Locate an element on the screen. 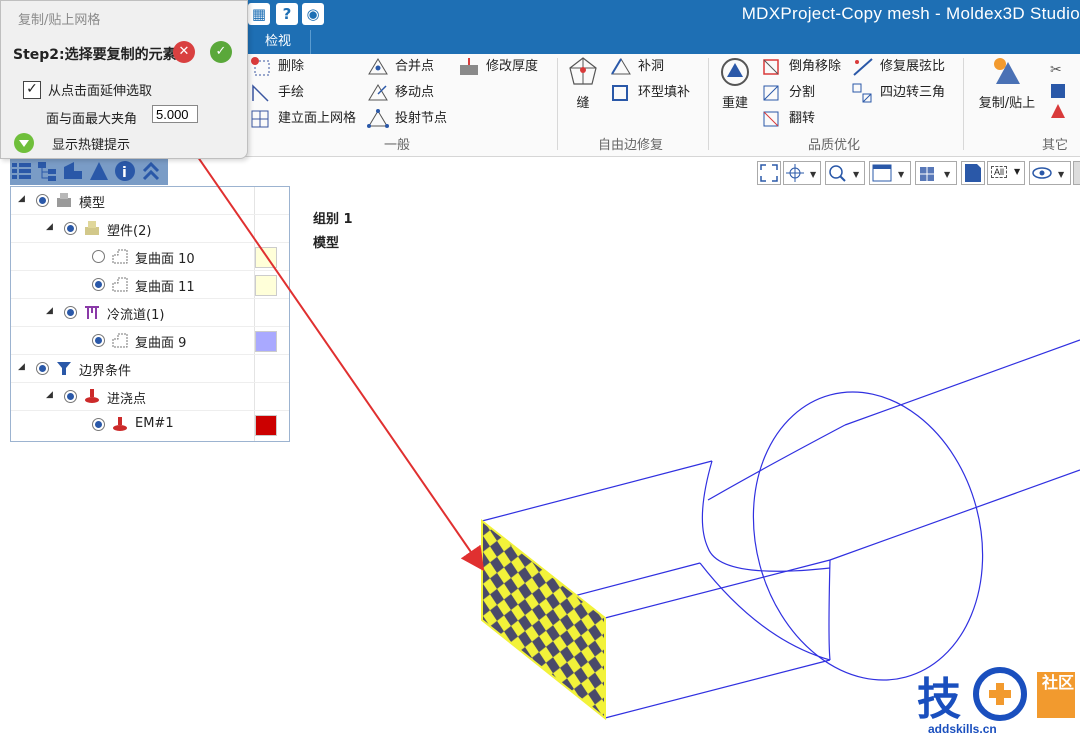 The image size is (1080, 745). ring-fill-button: 环型填补 is located at coordinates (650, 93).